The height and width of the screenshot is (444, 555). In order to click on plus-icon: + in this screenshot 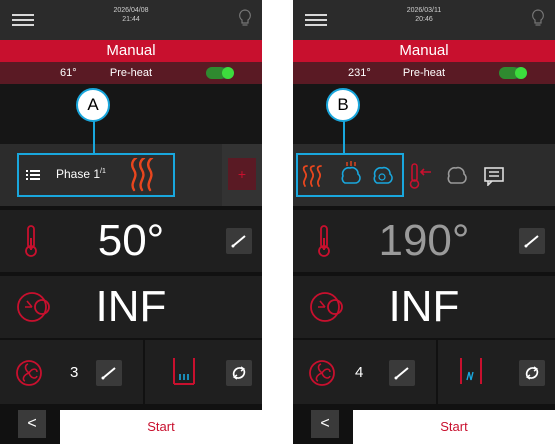, I will do `click(242, 174)`.